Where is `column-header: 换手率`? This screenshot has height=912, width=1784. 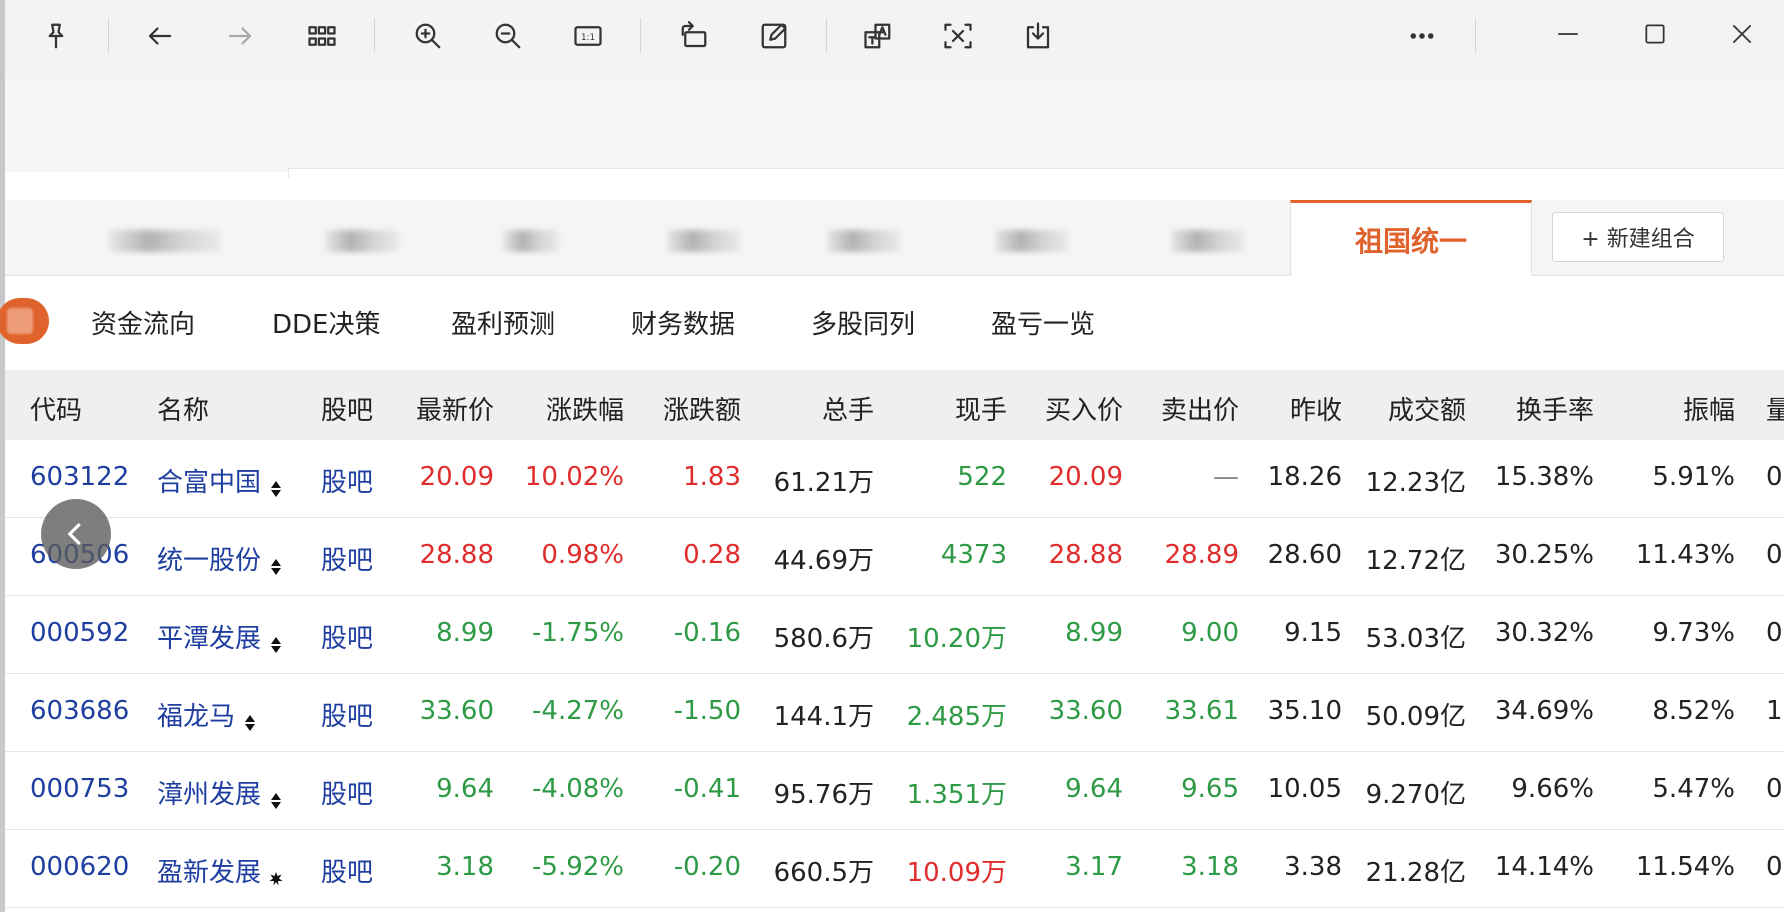 column-header: 换手率 is located at coordinates (1555, 408).